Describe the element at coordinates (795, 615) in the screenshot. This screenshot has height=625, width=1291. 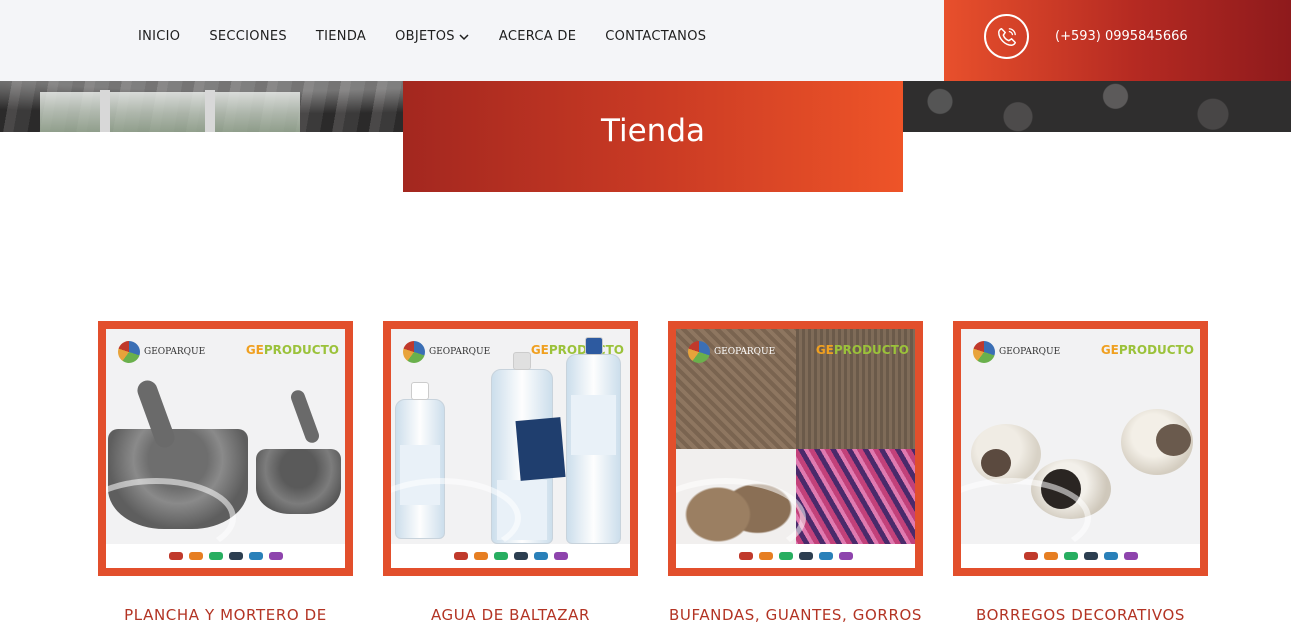
I see `product-title: BUFANDAS, GUANTES, GORROS` at that location.